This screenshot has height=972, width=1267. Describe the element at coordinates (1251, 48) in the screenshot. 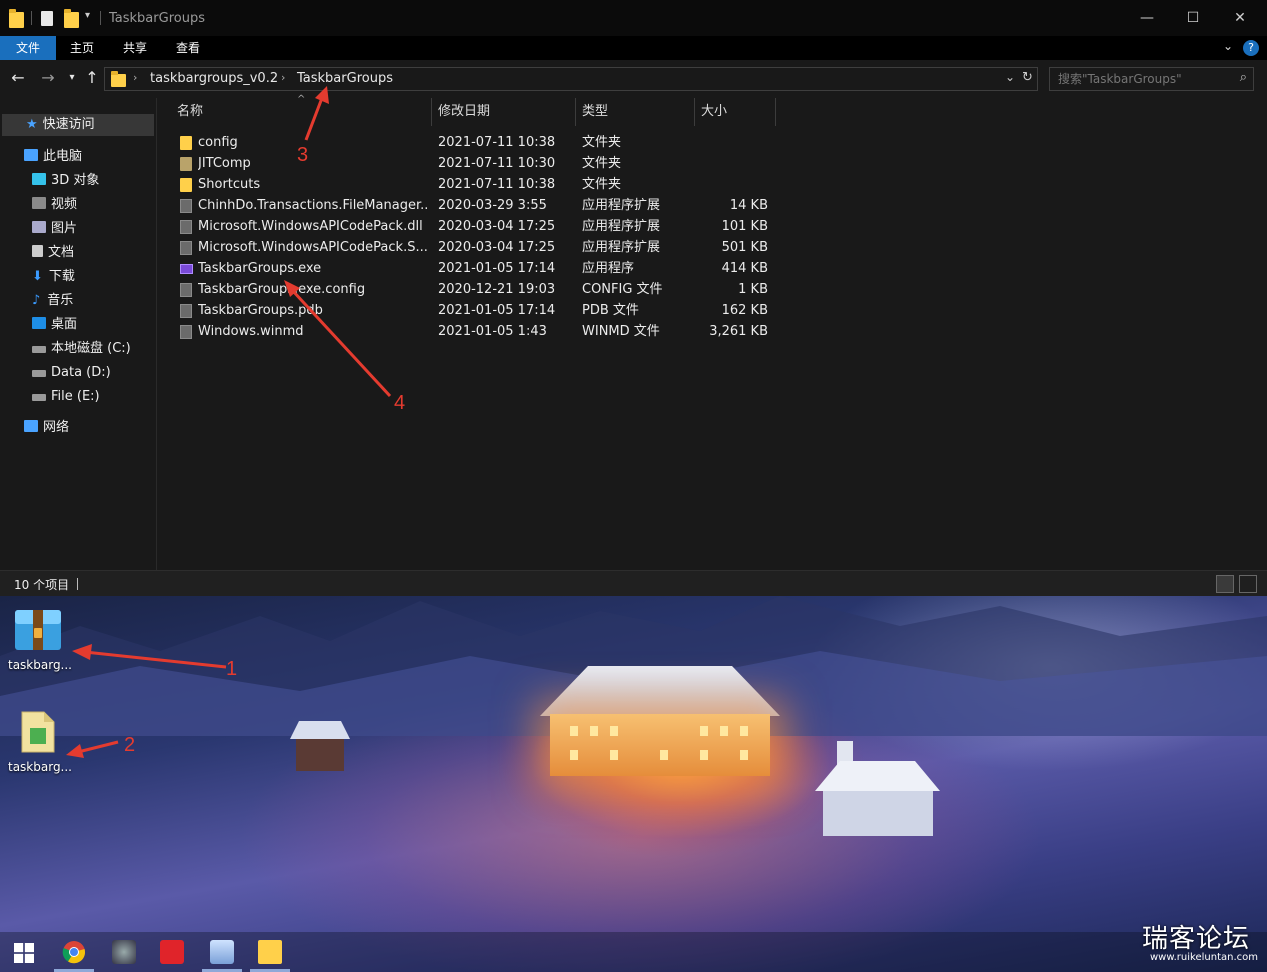

I see `help-icon: ?` at that location.